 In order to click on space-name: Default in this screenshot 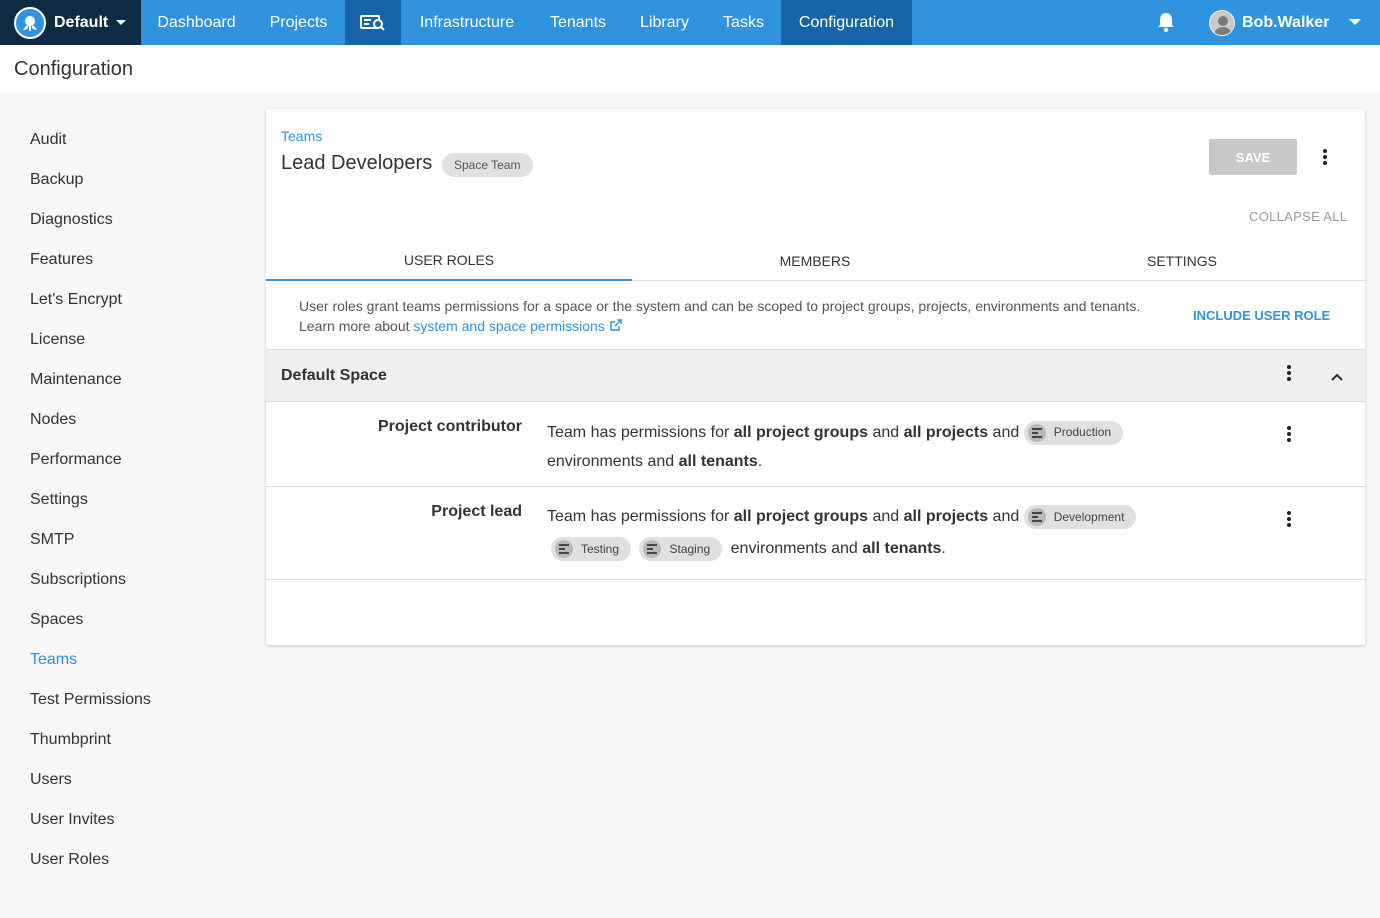, I will do `click(81, 22)`.